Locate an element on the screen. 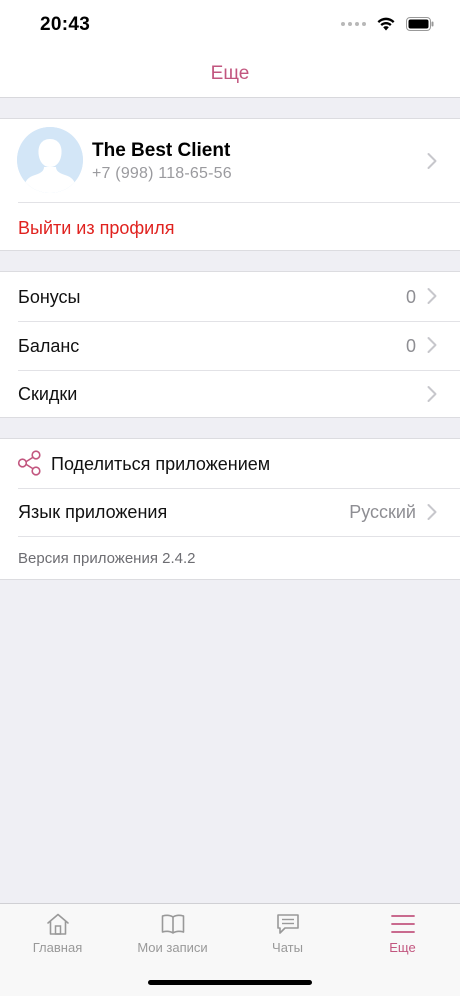  tab-chats: Чаты is located at coordinates (287, 937).